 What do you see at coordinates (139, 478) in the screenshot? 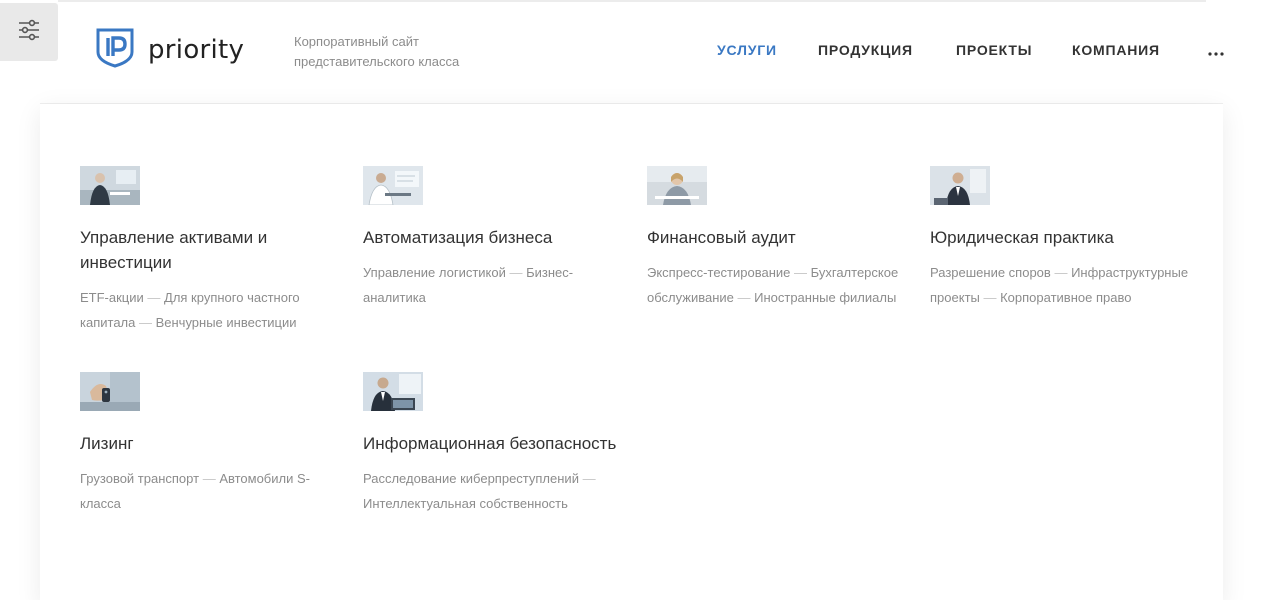
I see `sublink: Грузовой транспорт` at bounding box center [139, 478].